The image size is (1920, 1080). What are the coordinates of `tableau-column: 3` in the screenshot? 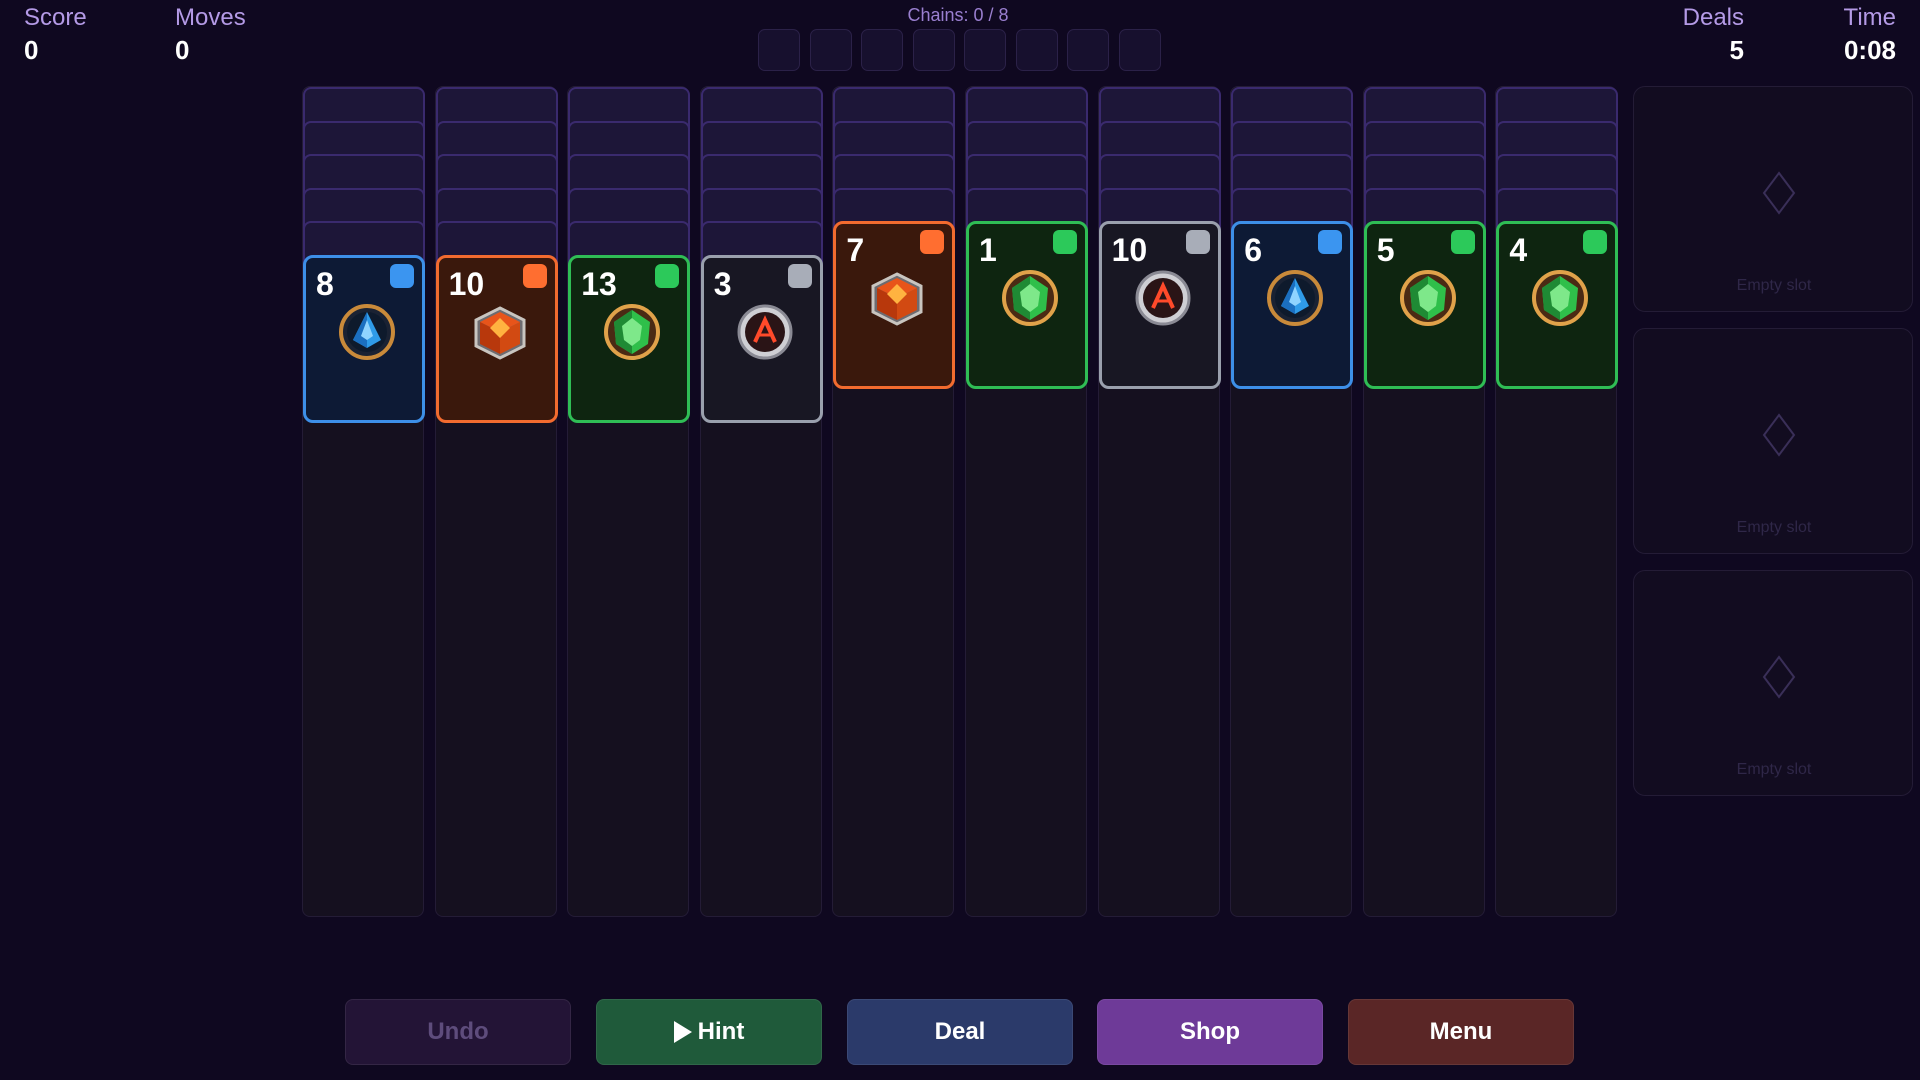 It's located at (761, 501).